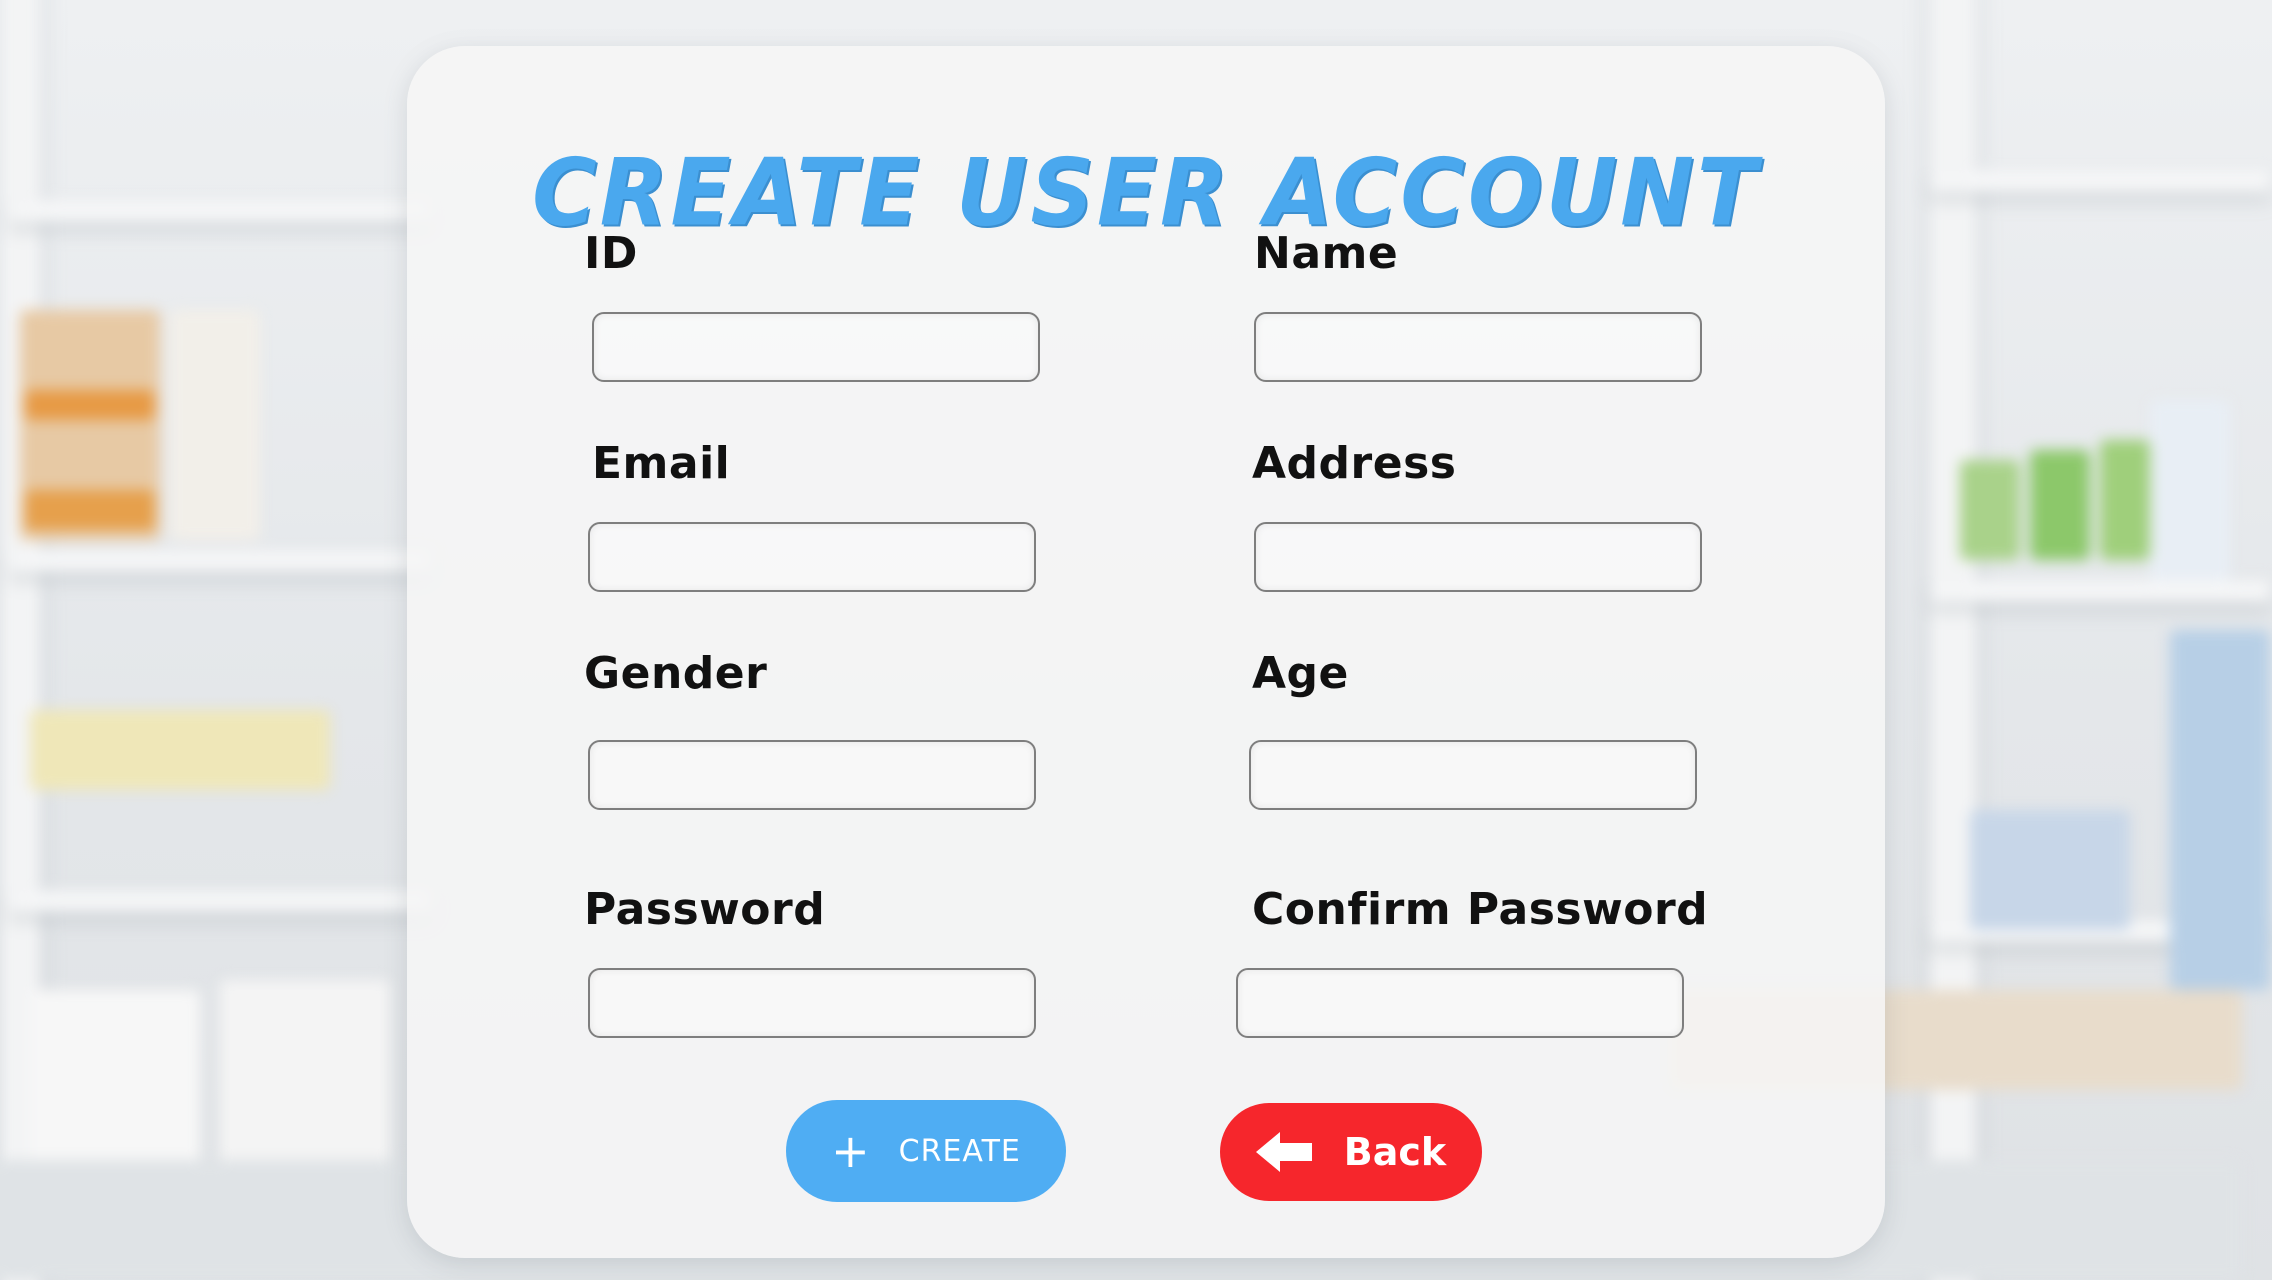 This screenshot has height=1280, width=2272. What do you see at coordinates (1478, 347) in the screenshot?
I see `name-field` at bounding box center [1478, 347].